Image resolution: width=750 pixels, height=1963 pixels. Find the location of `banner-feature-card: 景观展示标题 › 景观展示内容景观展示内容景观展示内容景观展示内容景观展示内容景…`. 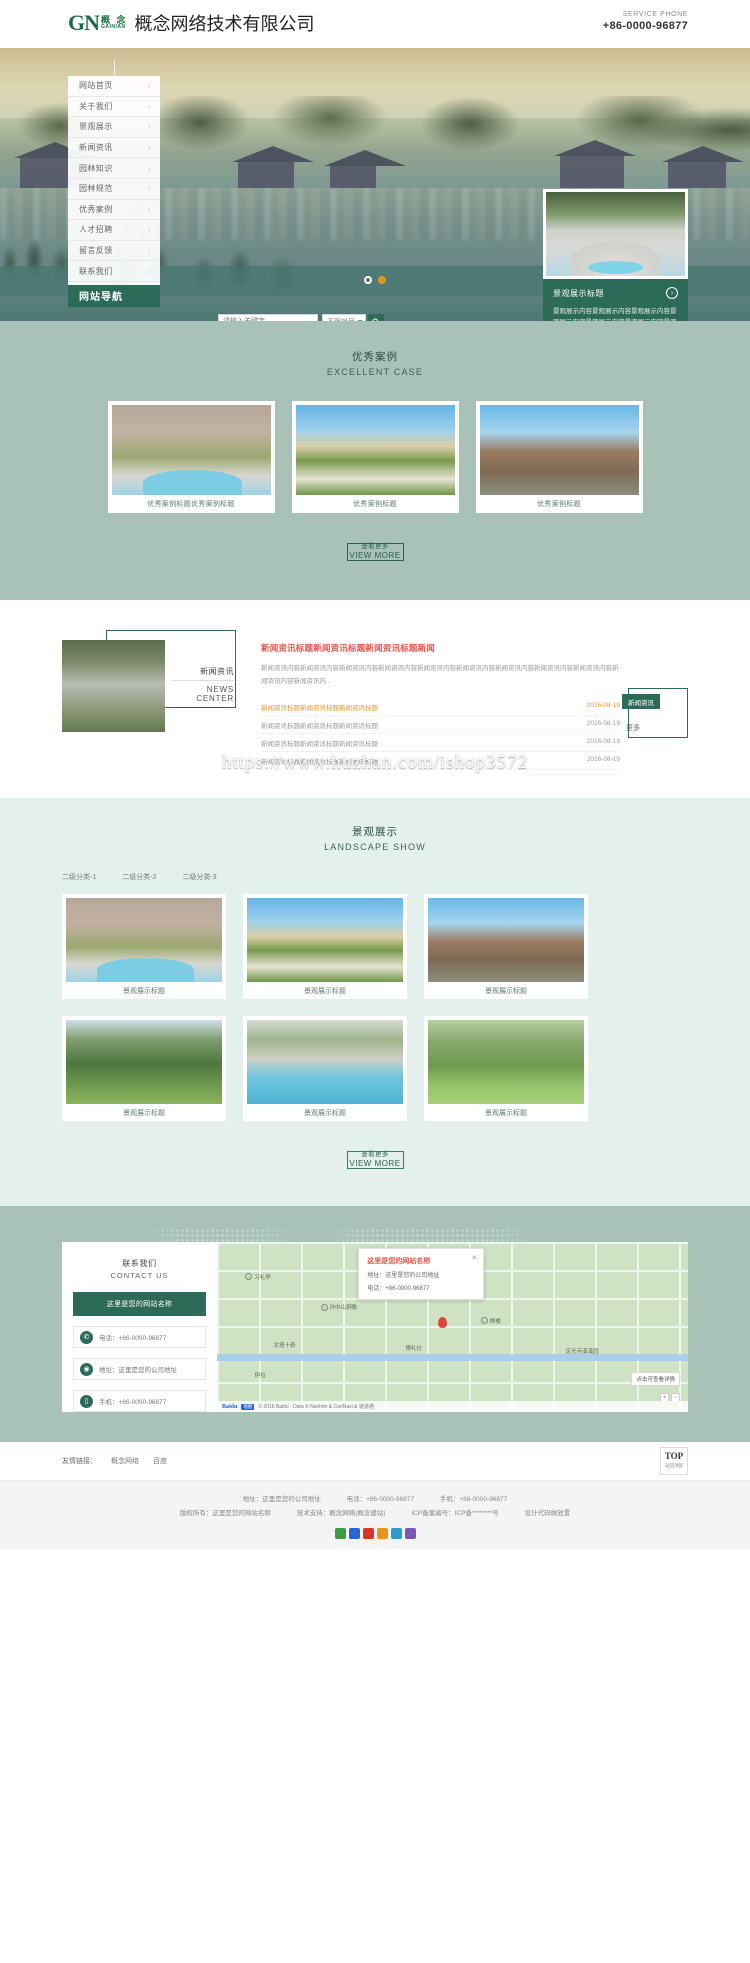

banner-feature-card: 景观展示标题 › 景观展示内容景观展示内容景观展示内容景观展示内容景观展示内容景… is located at coordinates (615, 255).